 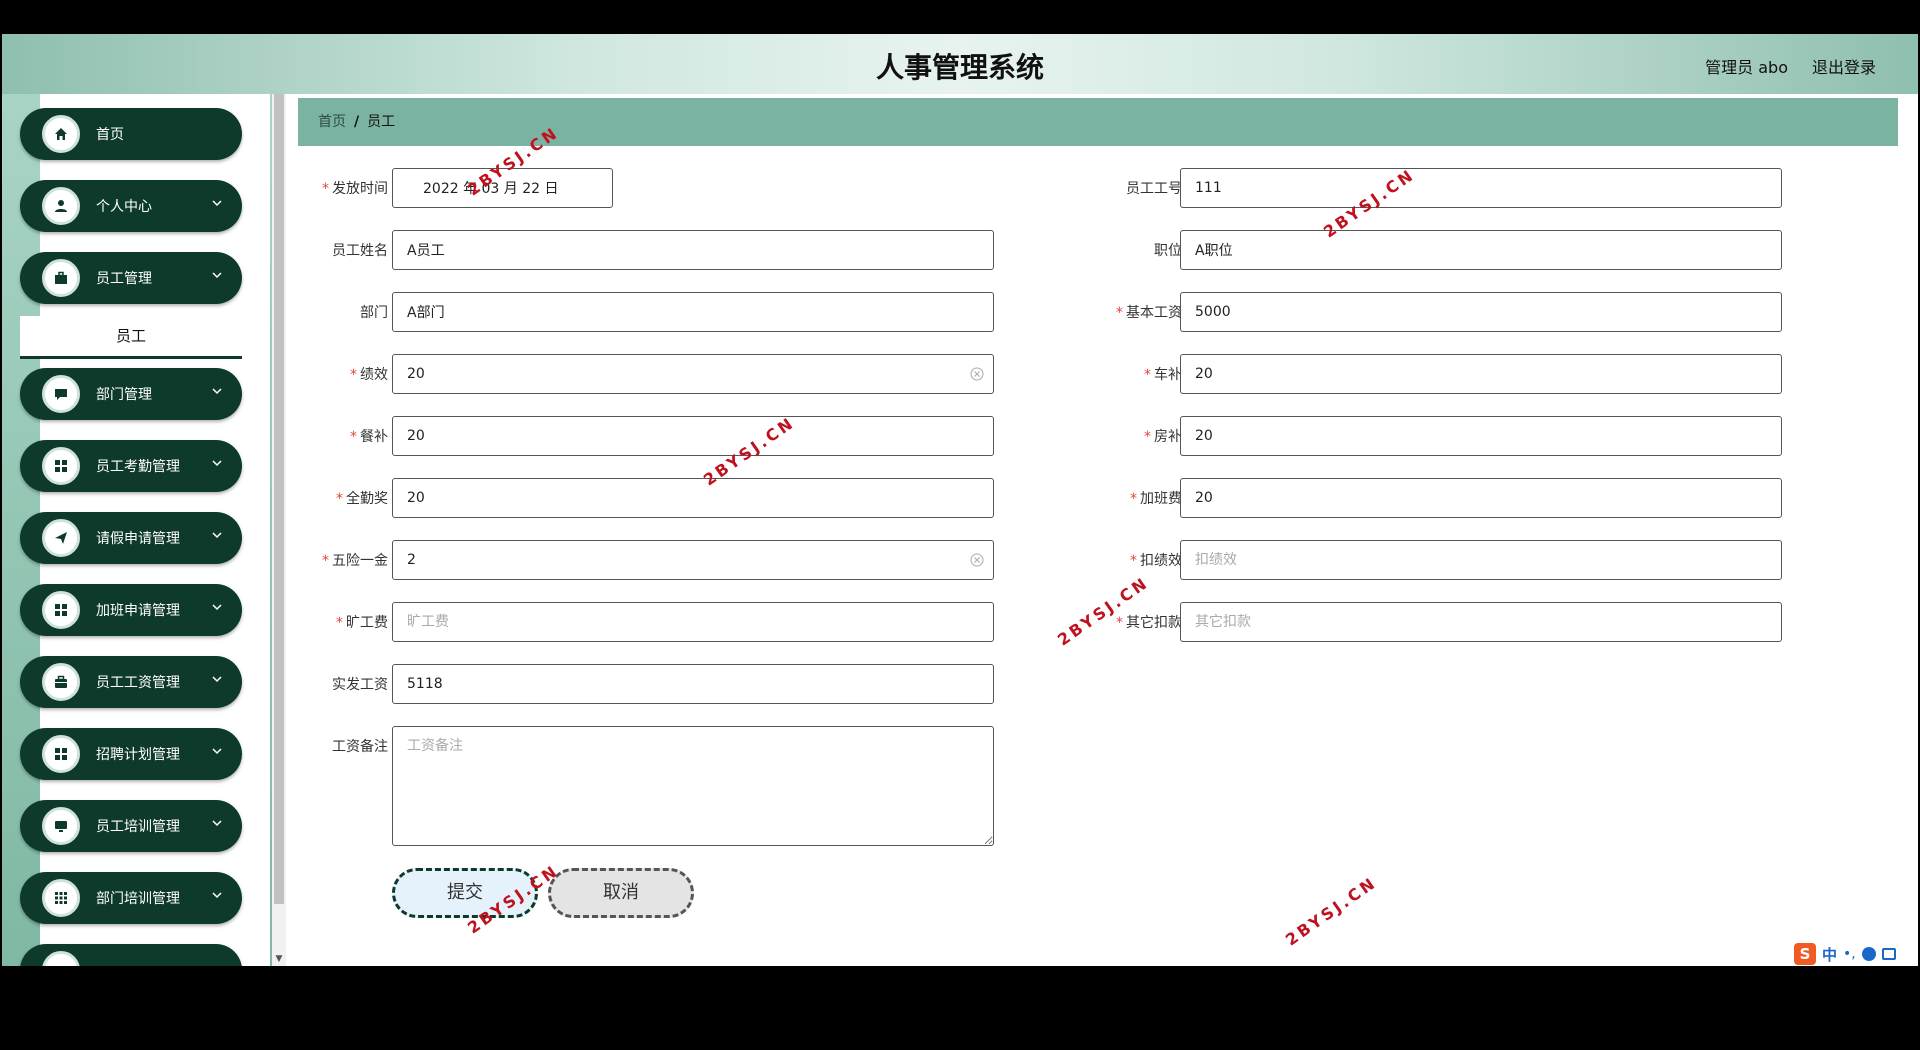 I want to click on sidebar-item-label: 员工考勤管理, so click(x=138, y=467).